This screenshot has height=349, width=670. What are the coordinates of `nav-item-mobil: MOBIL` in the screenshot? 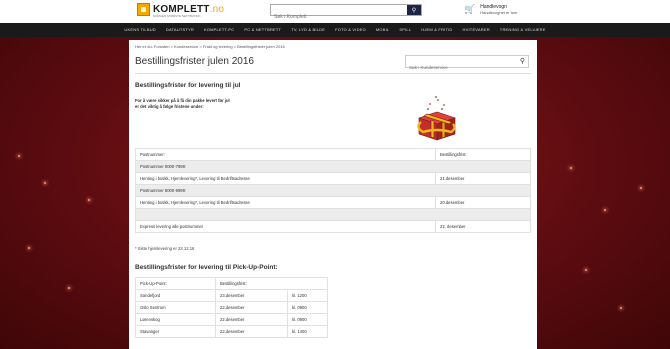 It's located at (382, 30).